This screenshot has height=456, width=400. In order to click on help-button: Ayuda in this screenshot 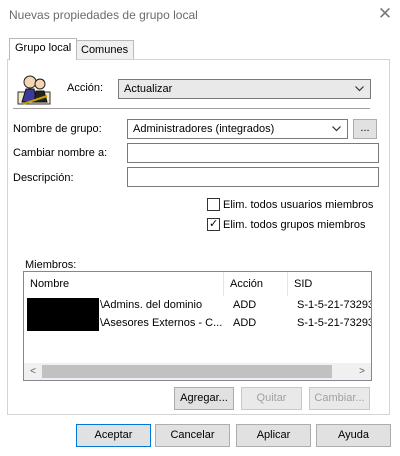, I will do `click(353, 435)`.